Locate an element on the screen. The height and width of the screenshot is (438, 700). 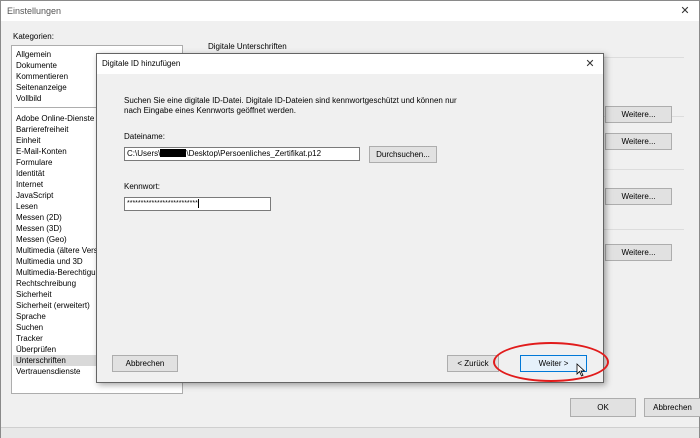
category-item: Multimedia und 3D is located at coordinates (49, 261).